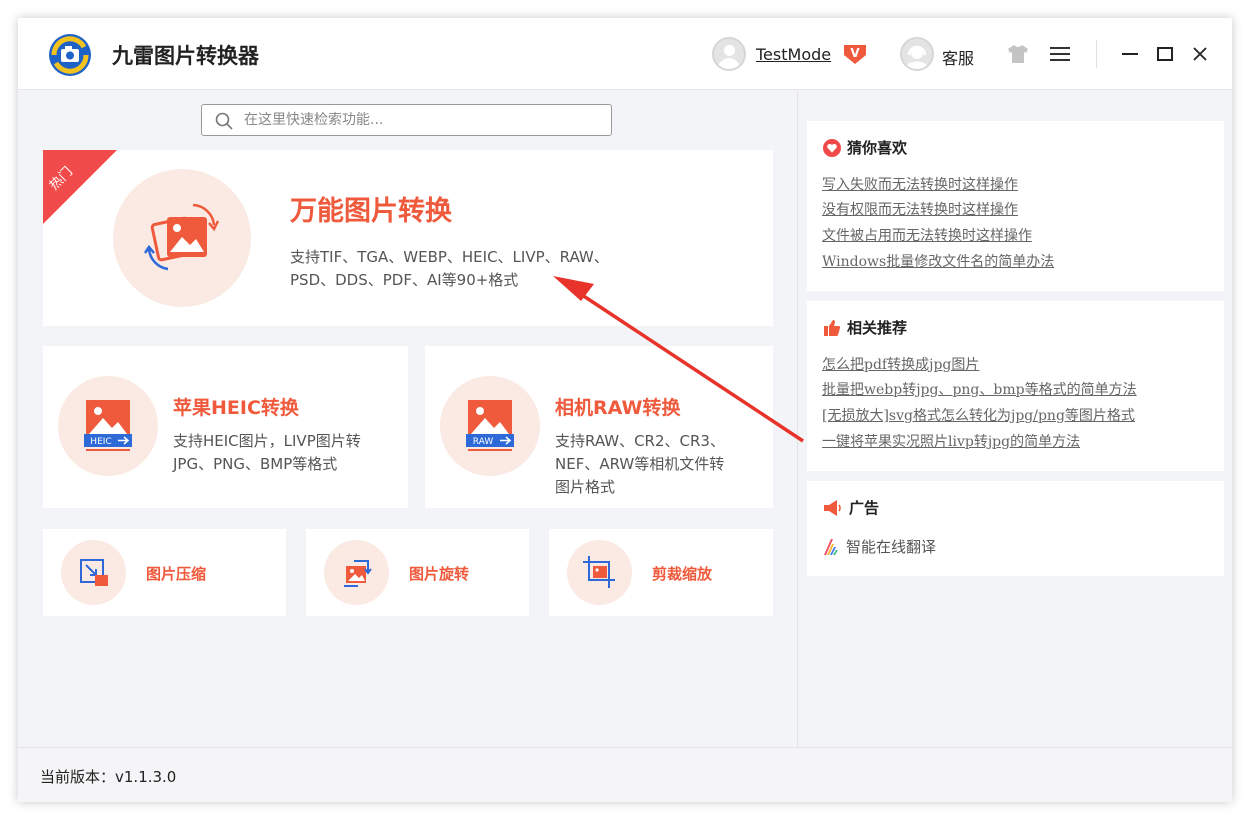 This screenshot has height=820, width=1250. I want to click on user-name-link: TestMode, so click(793, 54).